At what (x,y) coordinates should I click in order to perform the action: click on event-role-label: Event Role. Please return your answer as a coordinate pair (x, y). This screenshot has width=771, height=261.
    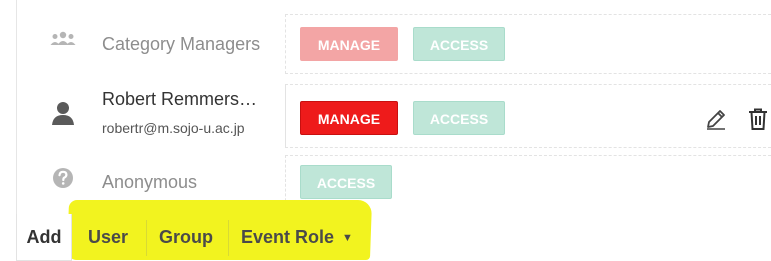
    Looking at the image, I should click on (288, 237).